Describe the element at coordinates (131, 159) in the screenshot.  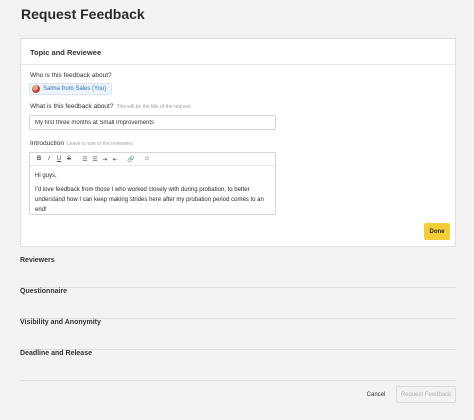
I see `link-icon: 🔗` at that location.